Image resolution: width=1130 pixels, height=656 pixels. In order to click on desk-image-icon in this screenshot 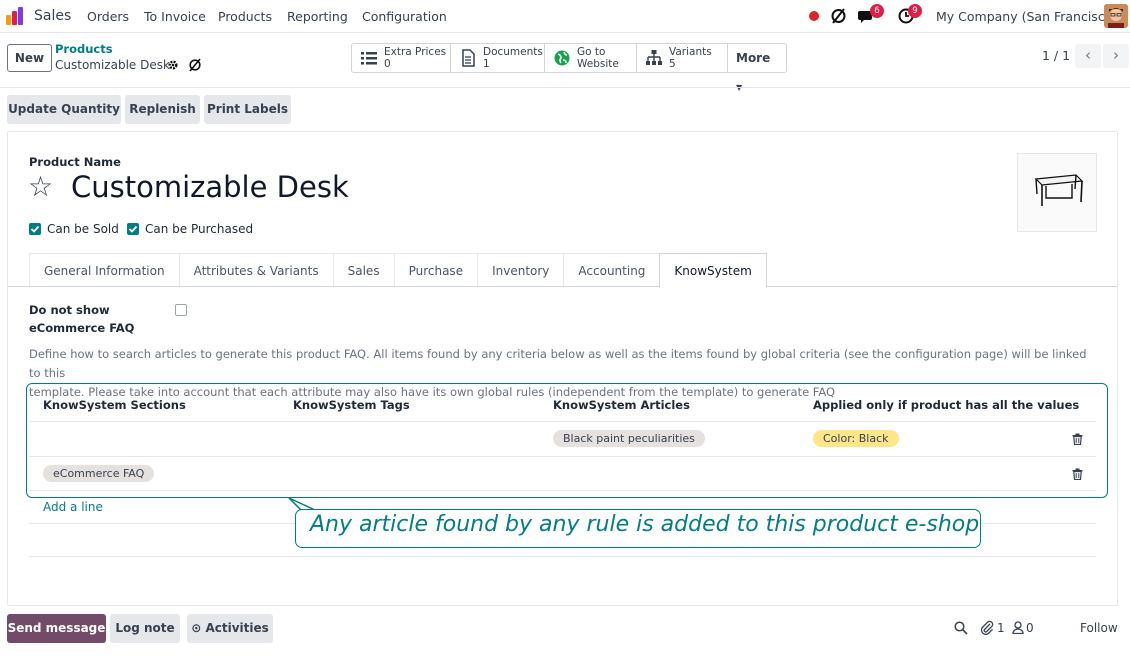, I will do `click(1059, 190)`.